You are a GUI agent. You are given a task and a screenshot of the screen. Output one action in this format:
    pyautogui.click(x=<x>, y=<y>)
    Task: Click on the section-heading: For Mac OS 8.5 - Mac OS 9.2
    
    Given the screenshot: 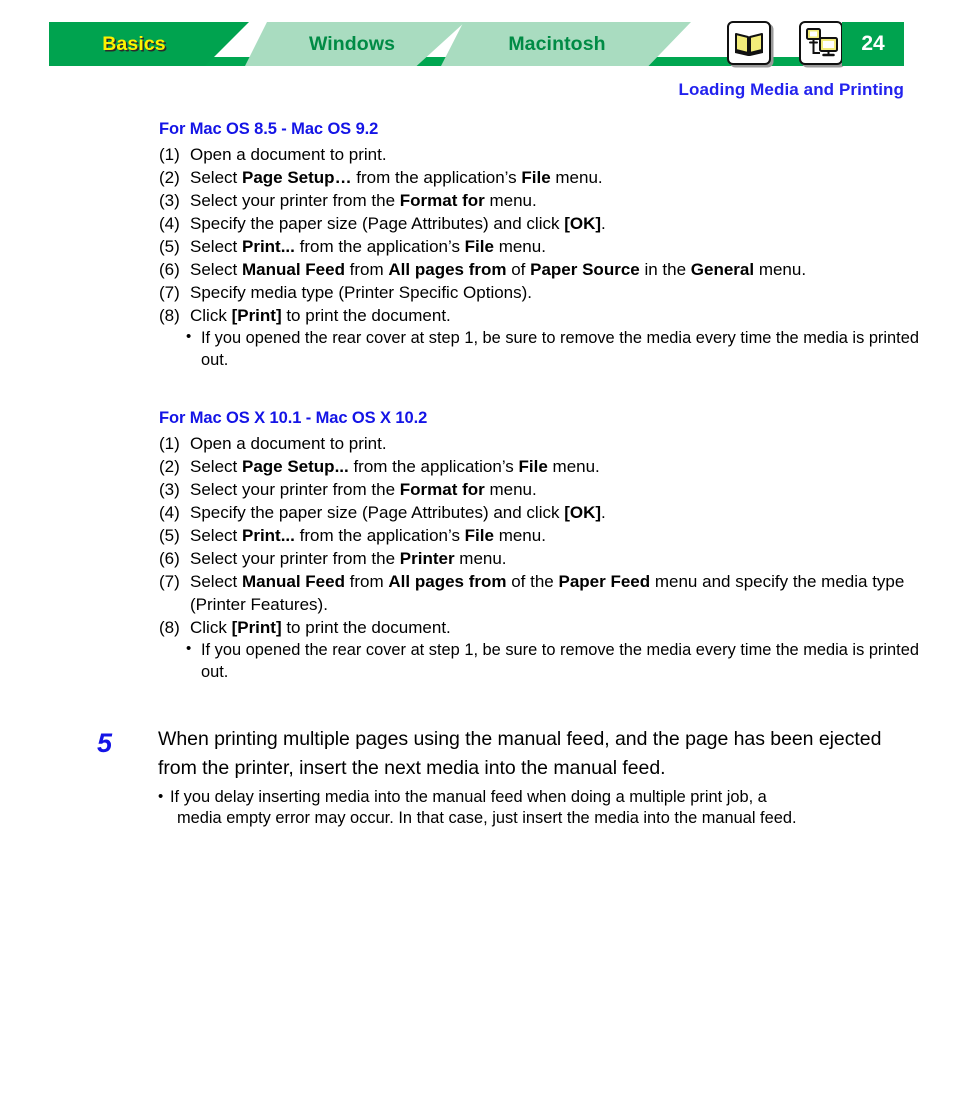 What is the action you would take?
    pyautogui.click(x=269, y=129)
    